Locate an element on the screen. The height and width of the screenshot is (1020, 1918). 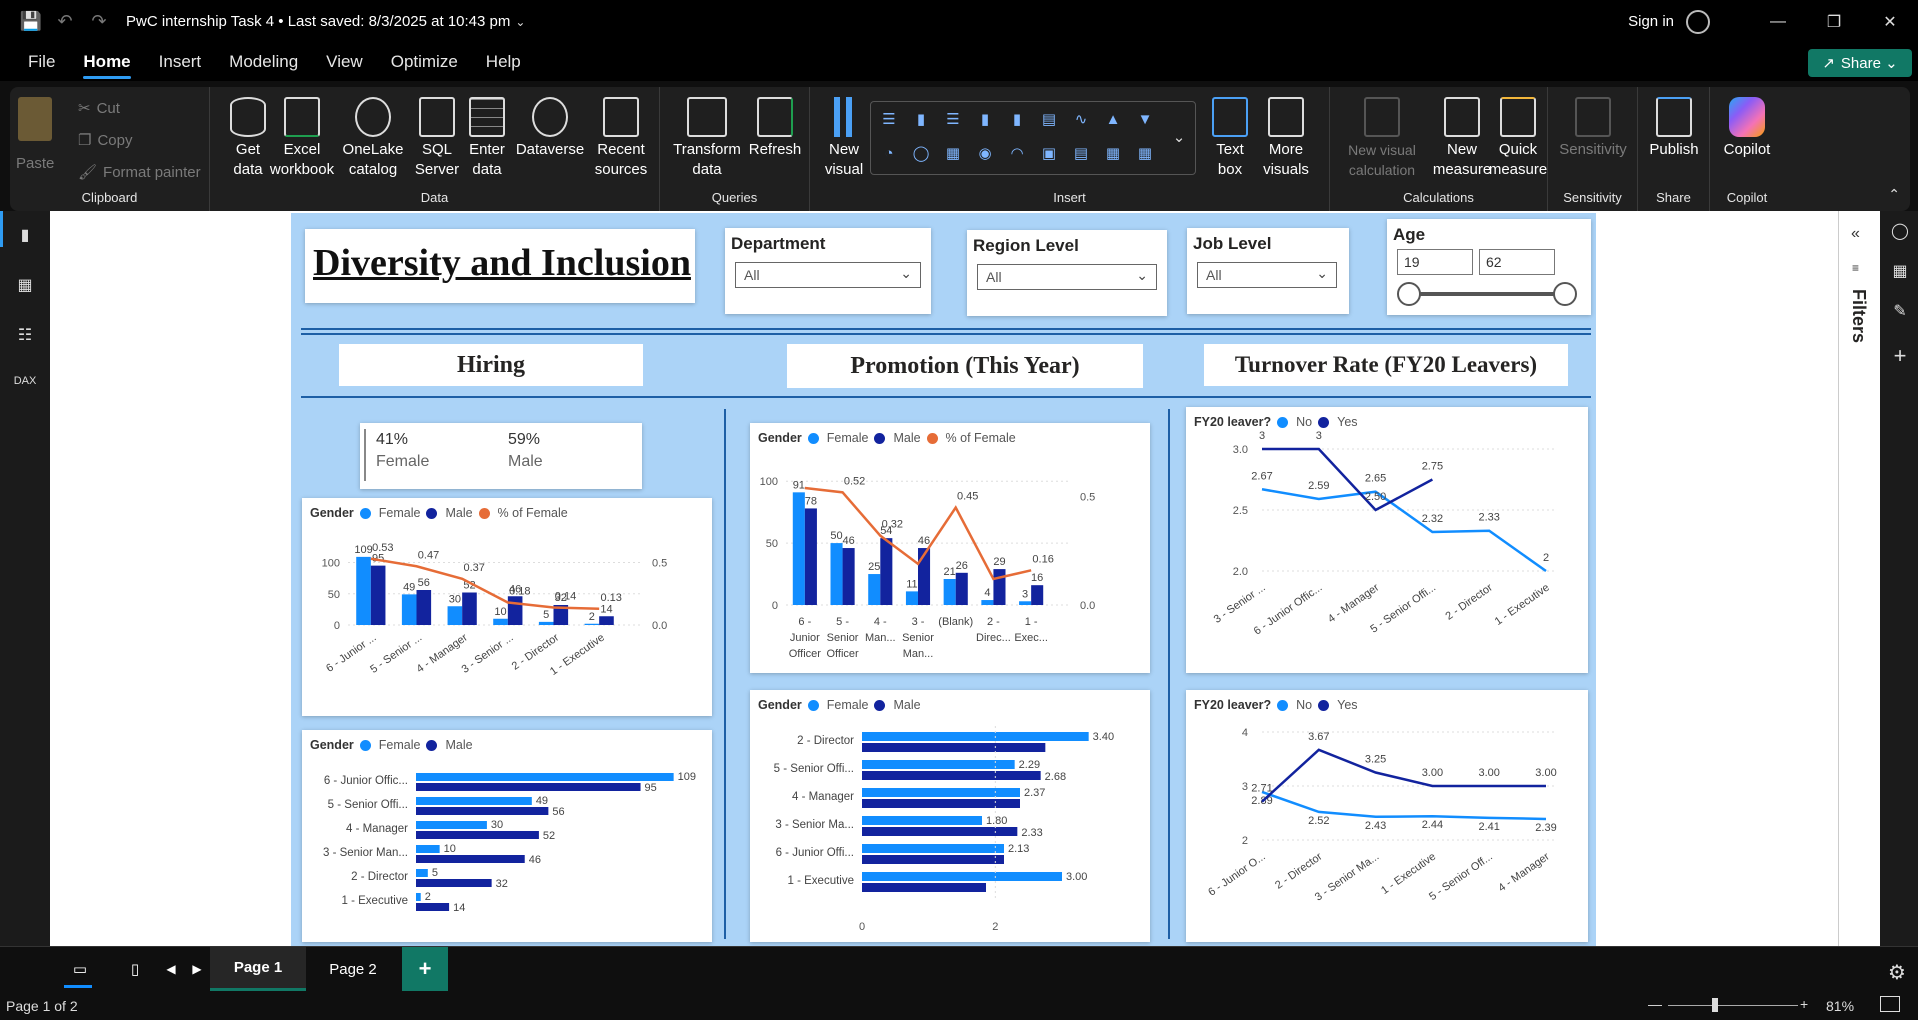
filters-pane-collapsed: « ≡ Filters is located at coordinates (1859, 578).